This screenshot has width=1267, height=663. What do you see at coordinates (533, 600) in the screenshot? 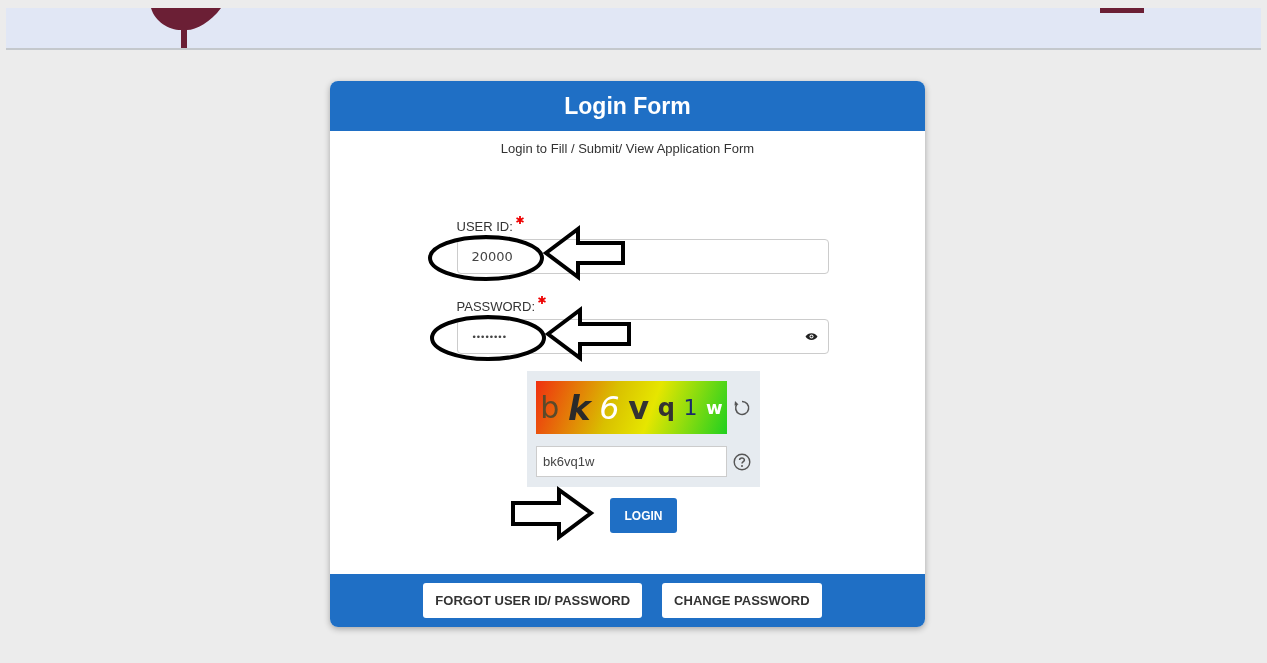
I see `footer-button: FORGOT USER ID/ PASSWORD` at bounding box center [533, 600].